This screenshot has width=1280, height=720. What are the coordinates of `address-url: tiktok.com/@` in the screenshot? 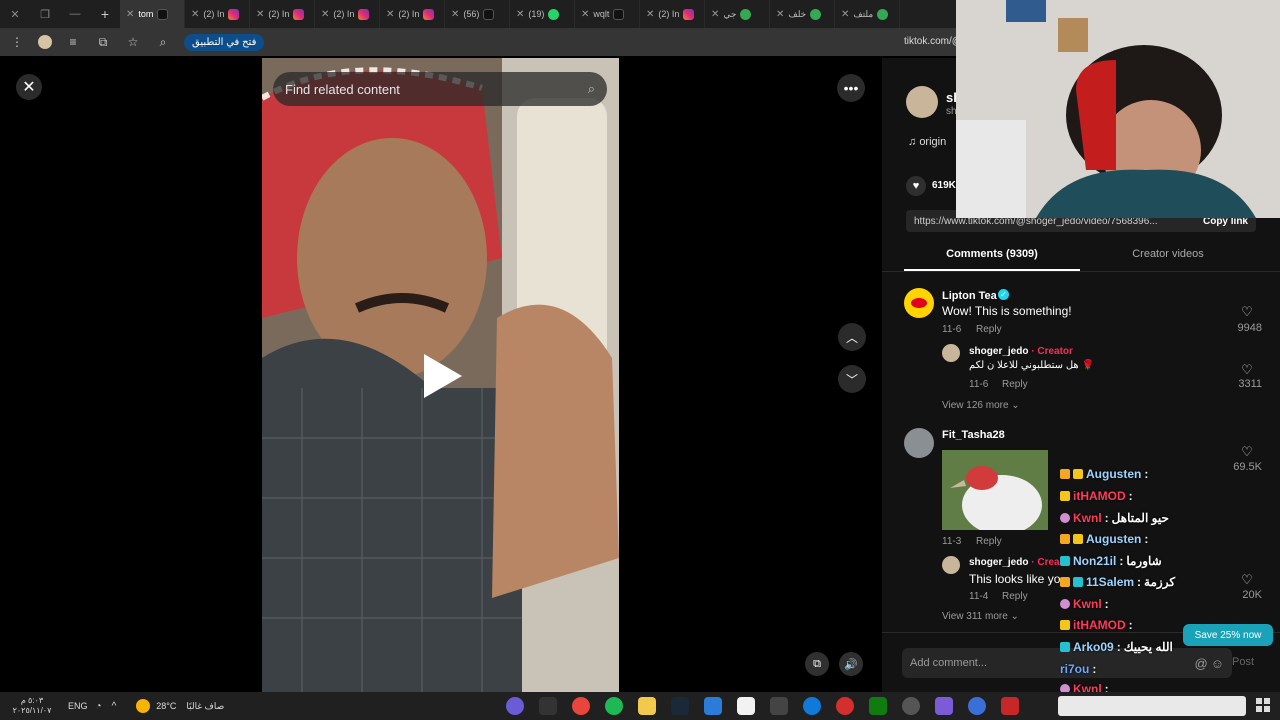 It's located at (933, 41).